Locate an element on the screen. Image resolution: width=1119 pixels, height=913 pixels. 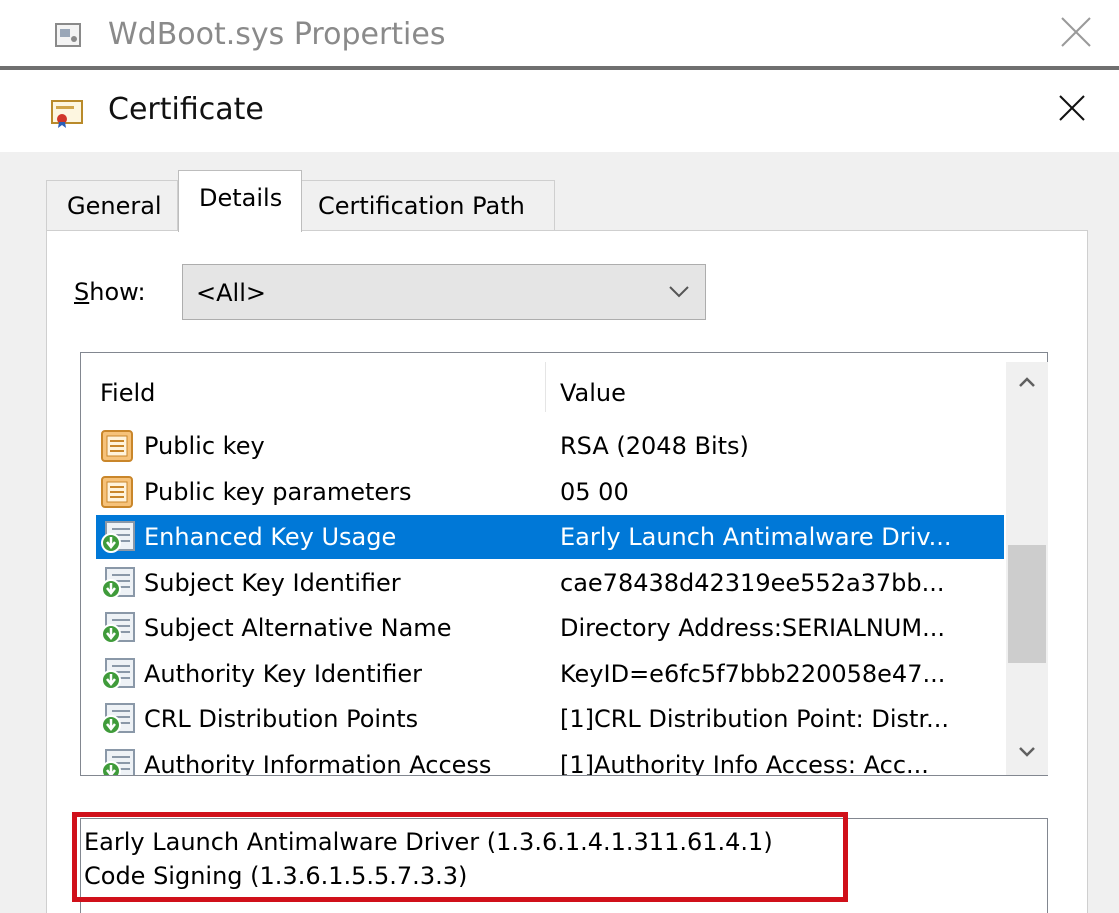
scroll-up-icon is located at coordinates (1027, 382).